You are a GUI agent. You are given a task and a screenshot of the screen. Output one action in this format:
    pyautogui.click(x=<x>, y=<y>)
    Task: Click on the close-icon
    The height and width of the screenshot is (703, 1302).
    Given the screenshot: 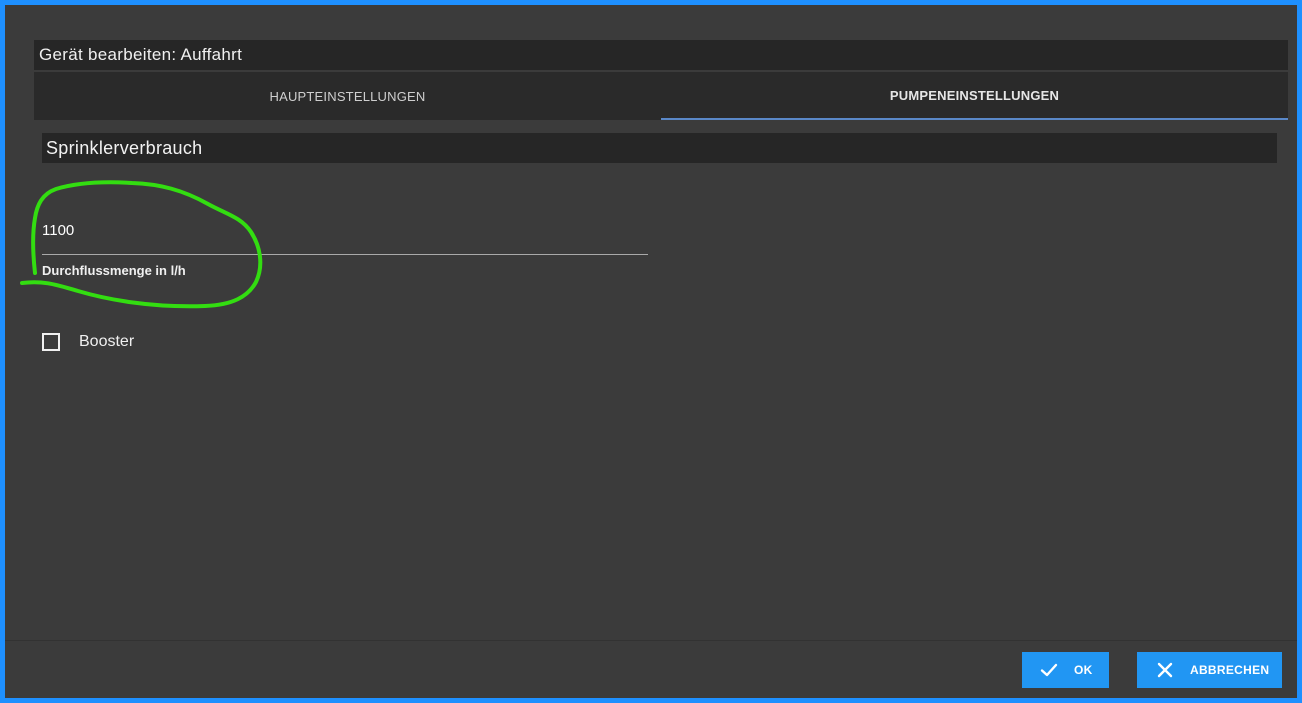 What is the action you would take?
    pyautogui.click(x=1165, y=670)
    